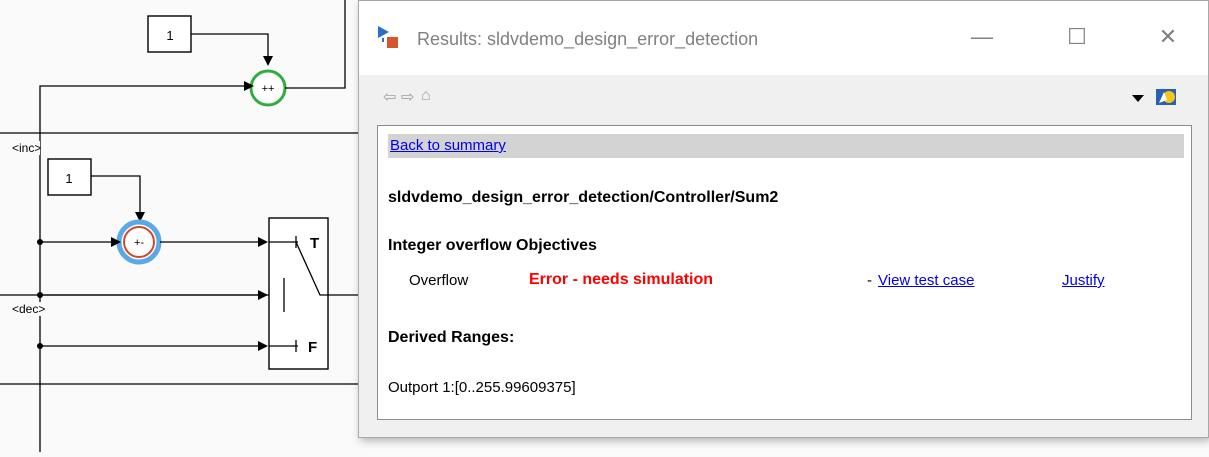 Image resolution: width=1209 pixels, height=457 pixels. I want to click on derived-ranges-heading: Derived Ranges:, so click(451, 337).